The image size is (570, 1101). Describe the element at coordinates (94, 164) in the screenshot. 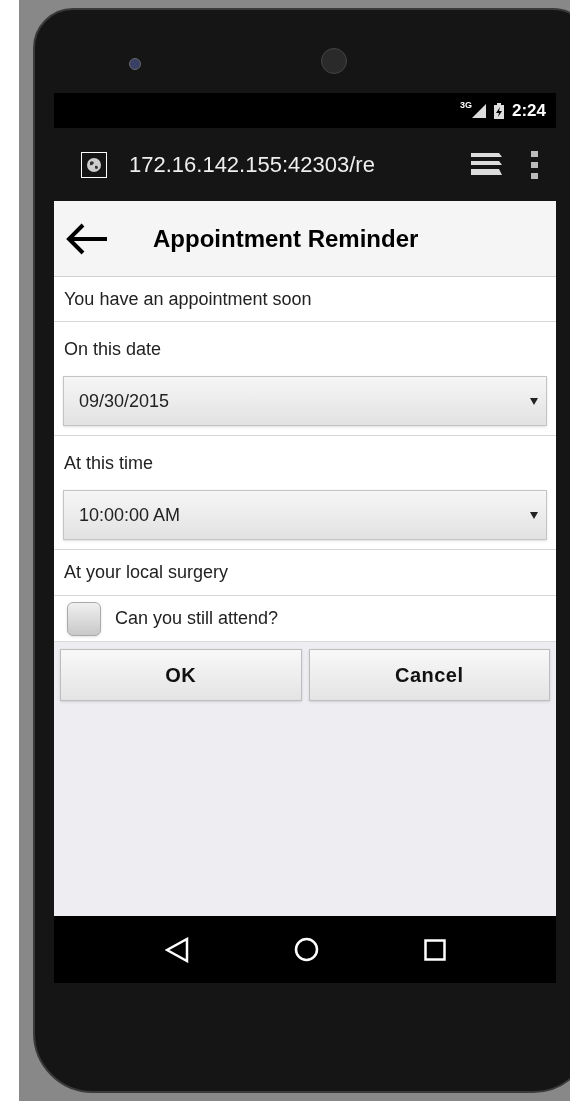

I see `globe-icon` at that location.